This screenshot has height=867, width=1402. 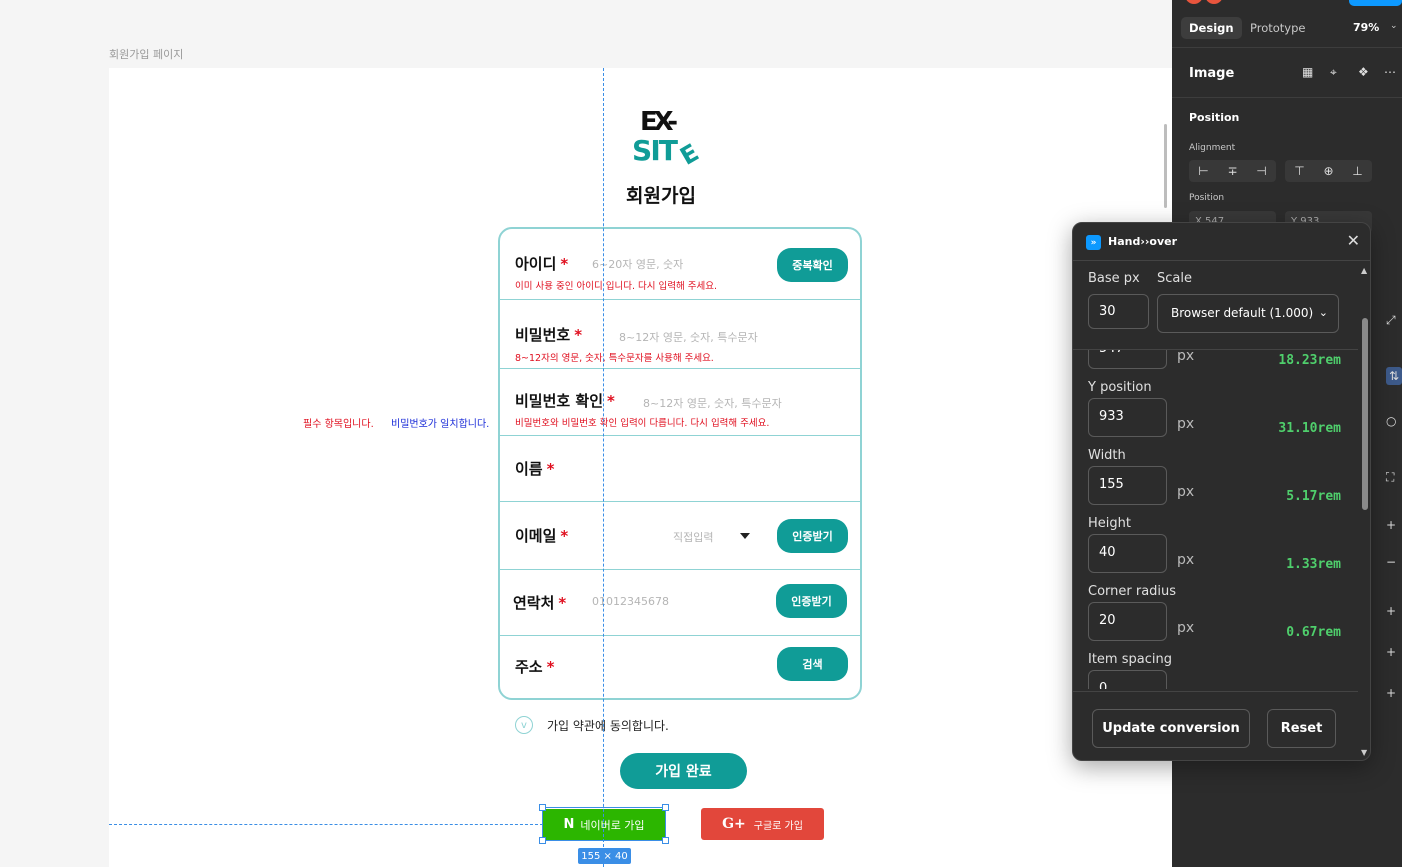 I want to click on plugin-header: » Hand››over ✕, so click(x=1221, y=242).